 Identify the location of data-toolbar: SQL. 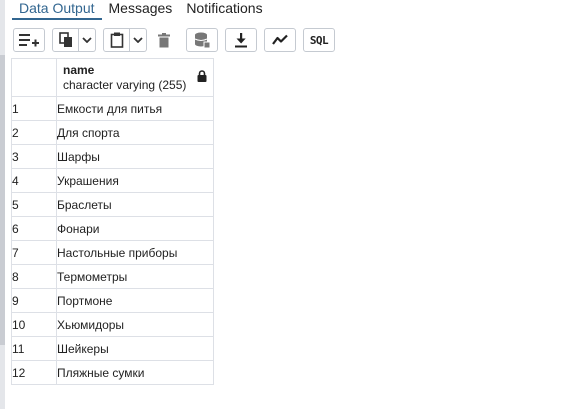
(177, 40).